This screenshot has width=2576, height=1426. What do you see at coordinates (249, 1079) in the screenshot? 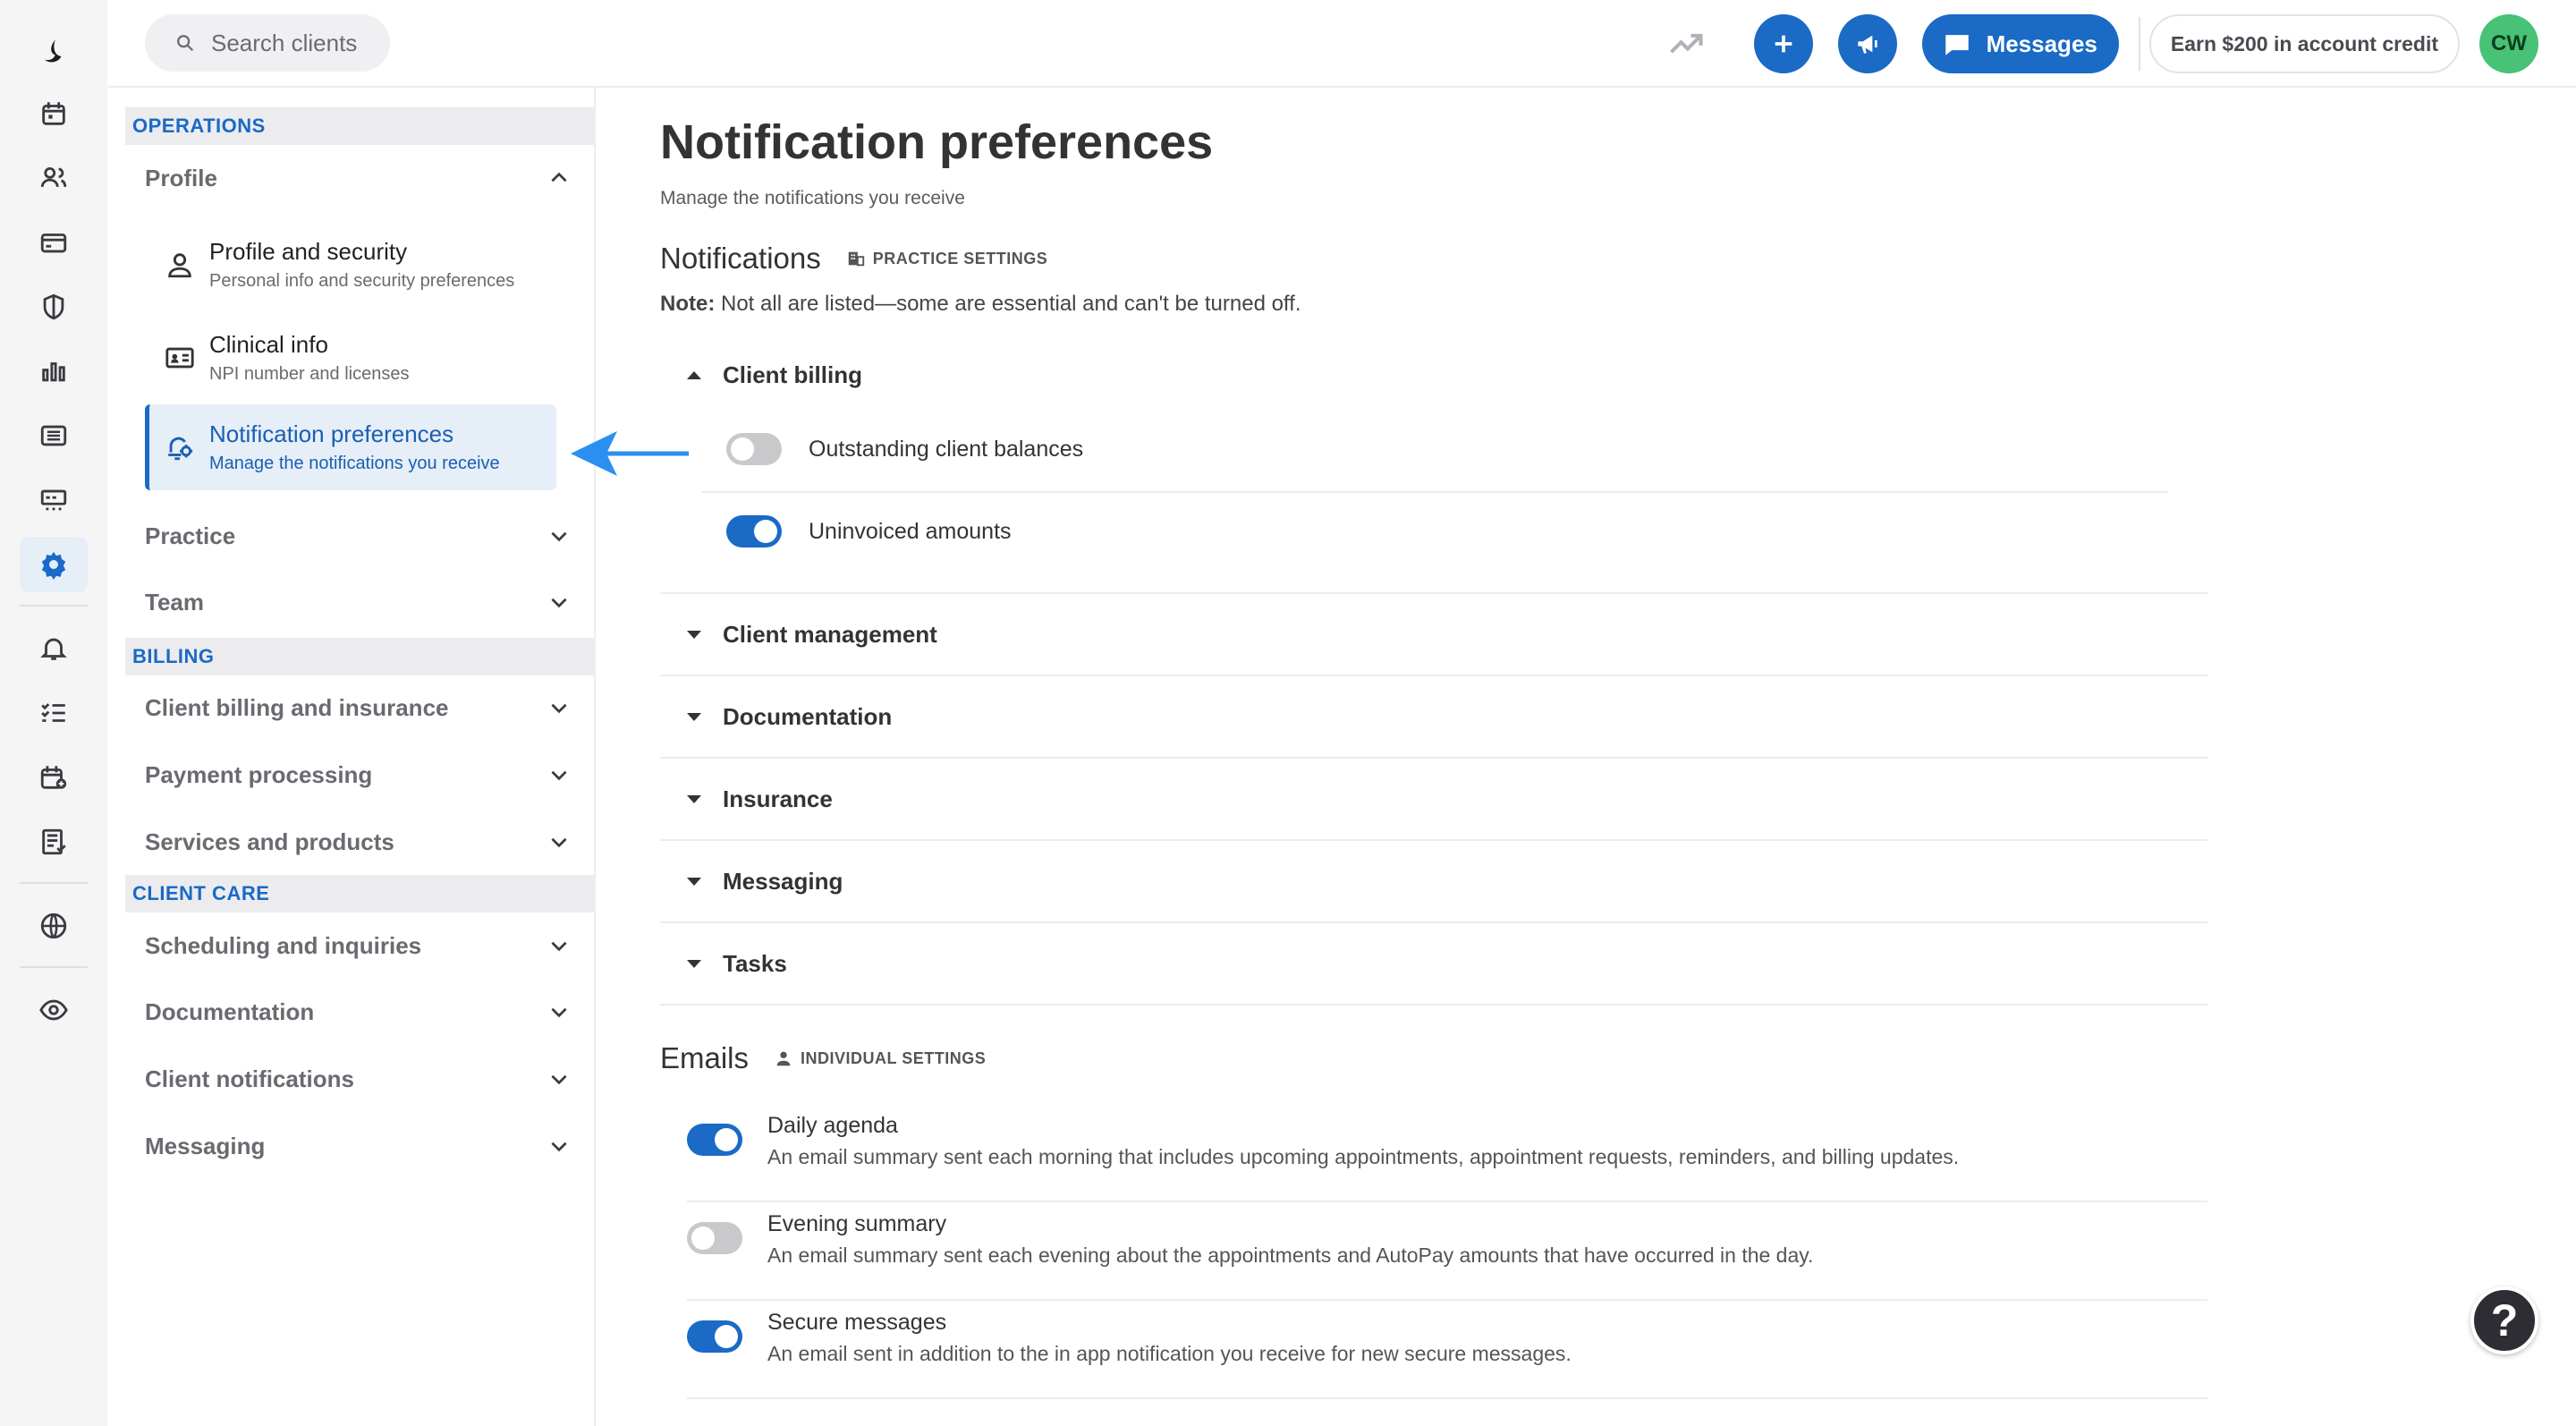
I see `nav-group-label: Client notifications` at bounding box center [249, 1079].